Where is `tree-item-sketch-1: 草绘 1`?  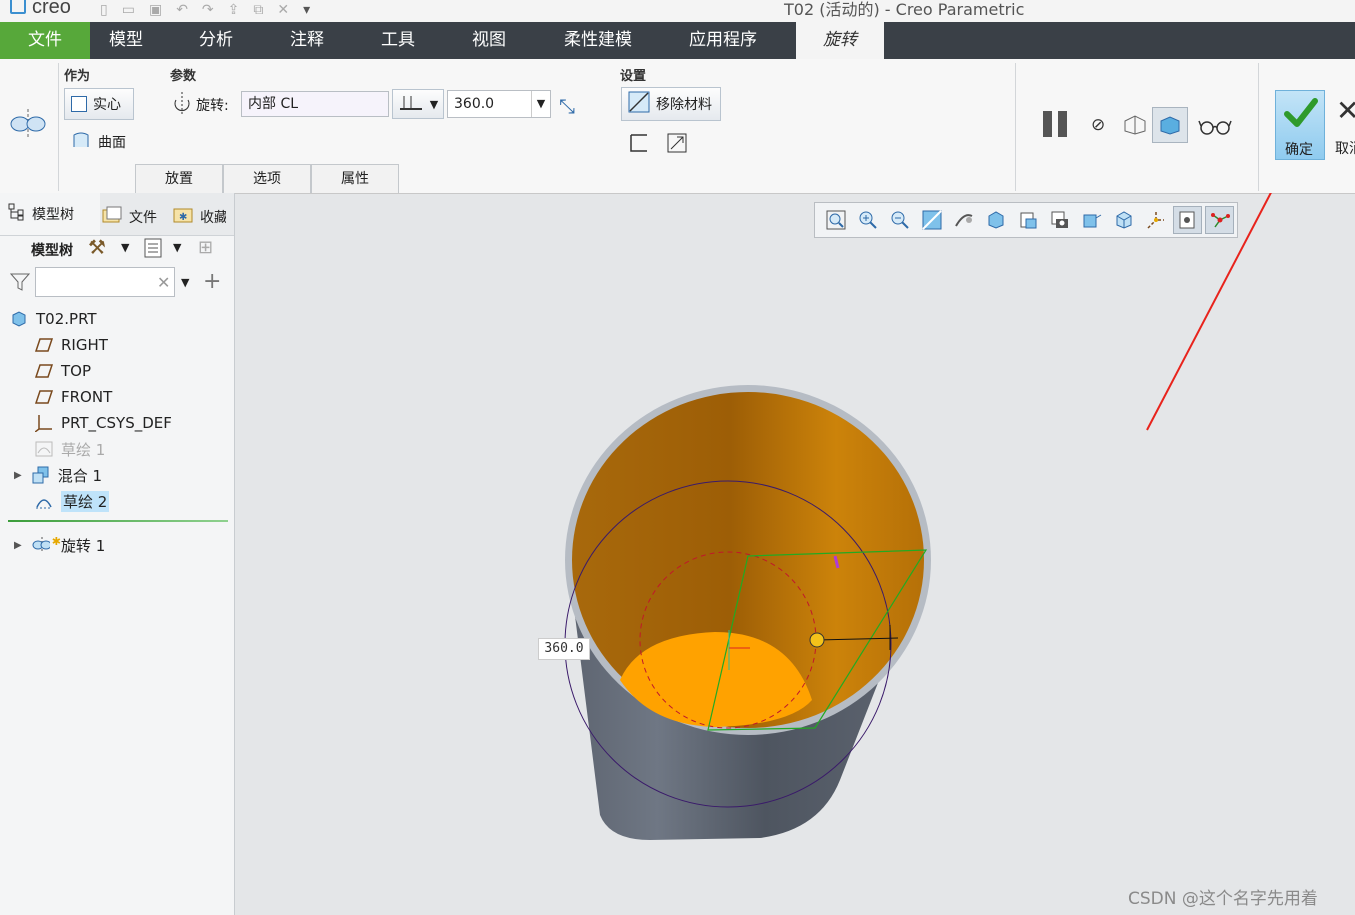
tree-item-sketch-1: 草绘 1 is located at coordinates (70, 449).